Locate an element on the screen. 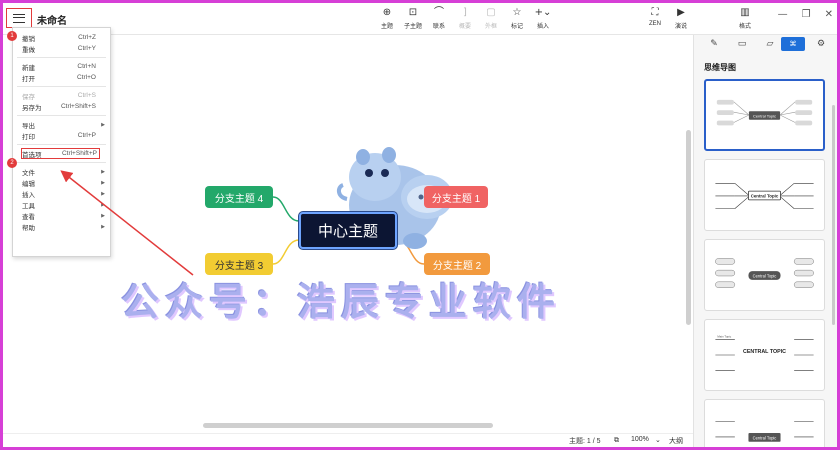 The image size is (840, 450). subtopic-icon: ⊡ is located at coordinates (413, 12).